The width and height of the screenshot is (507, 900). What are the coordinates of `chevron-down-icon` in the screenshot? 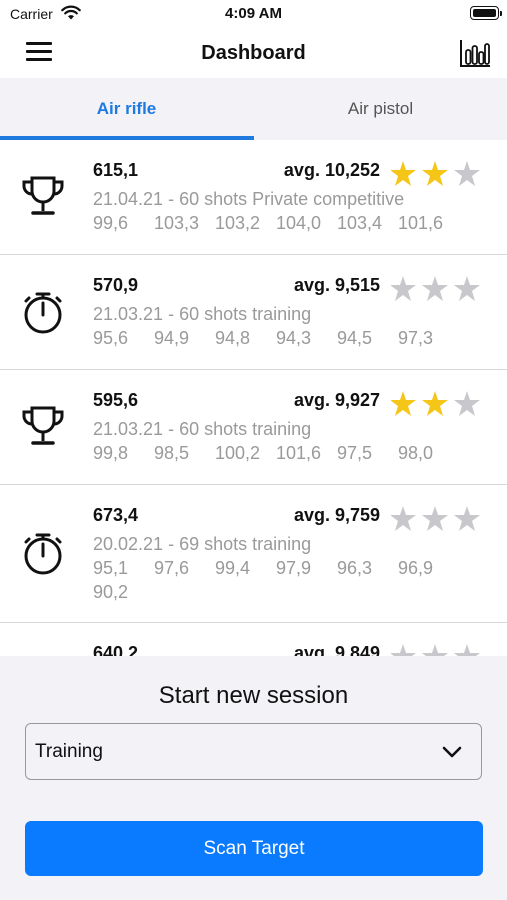 It's located at (452, 752).